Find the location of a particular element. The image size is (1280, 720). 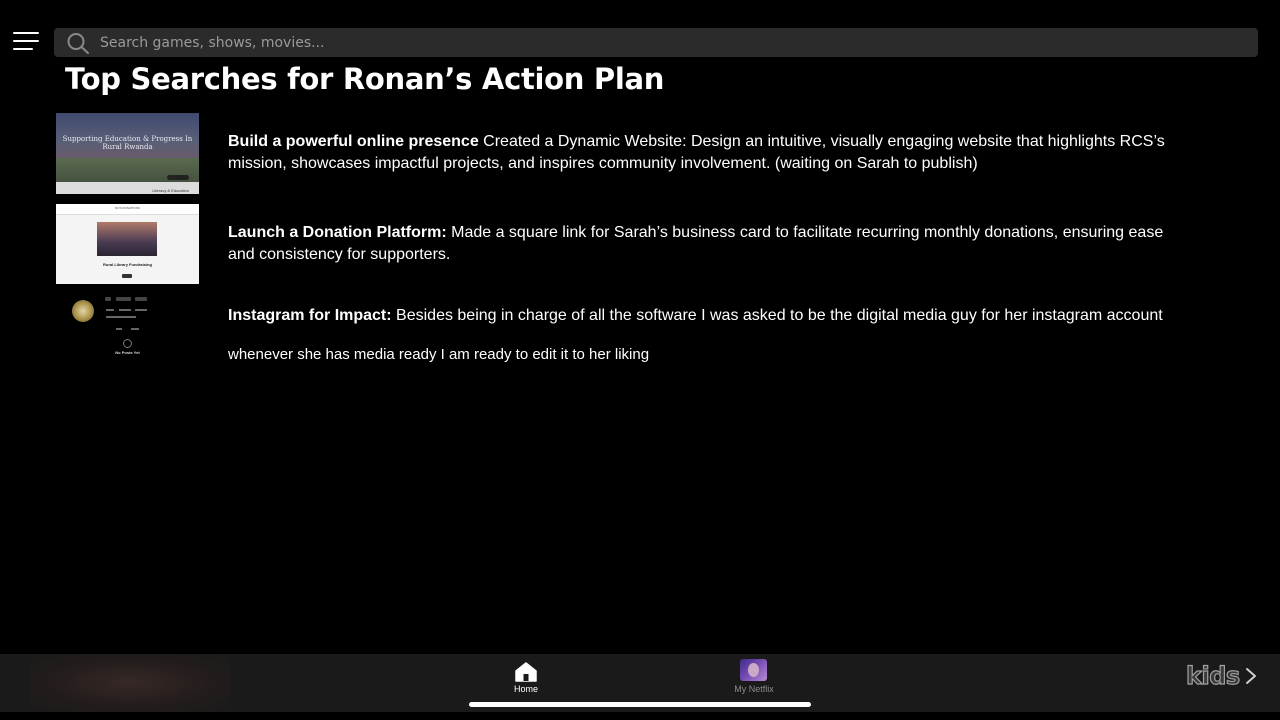

menu-button is located at coordinates (27, 42).